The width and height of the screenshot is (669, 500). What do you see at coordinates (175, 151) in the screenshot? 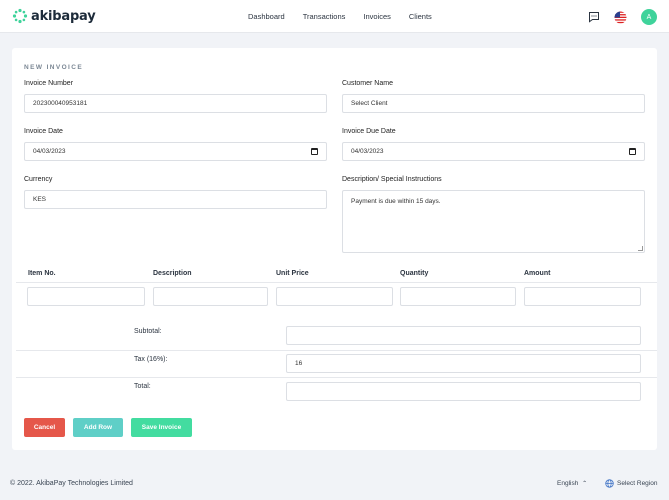
I see `invoice-date-input: 04/03/2023` at bounding box center [175, 151].